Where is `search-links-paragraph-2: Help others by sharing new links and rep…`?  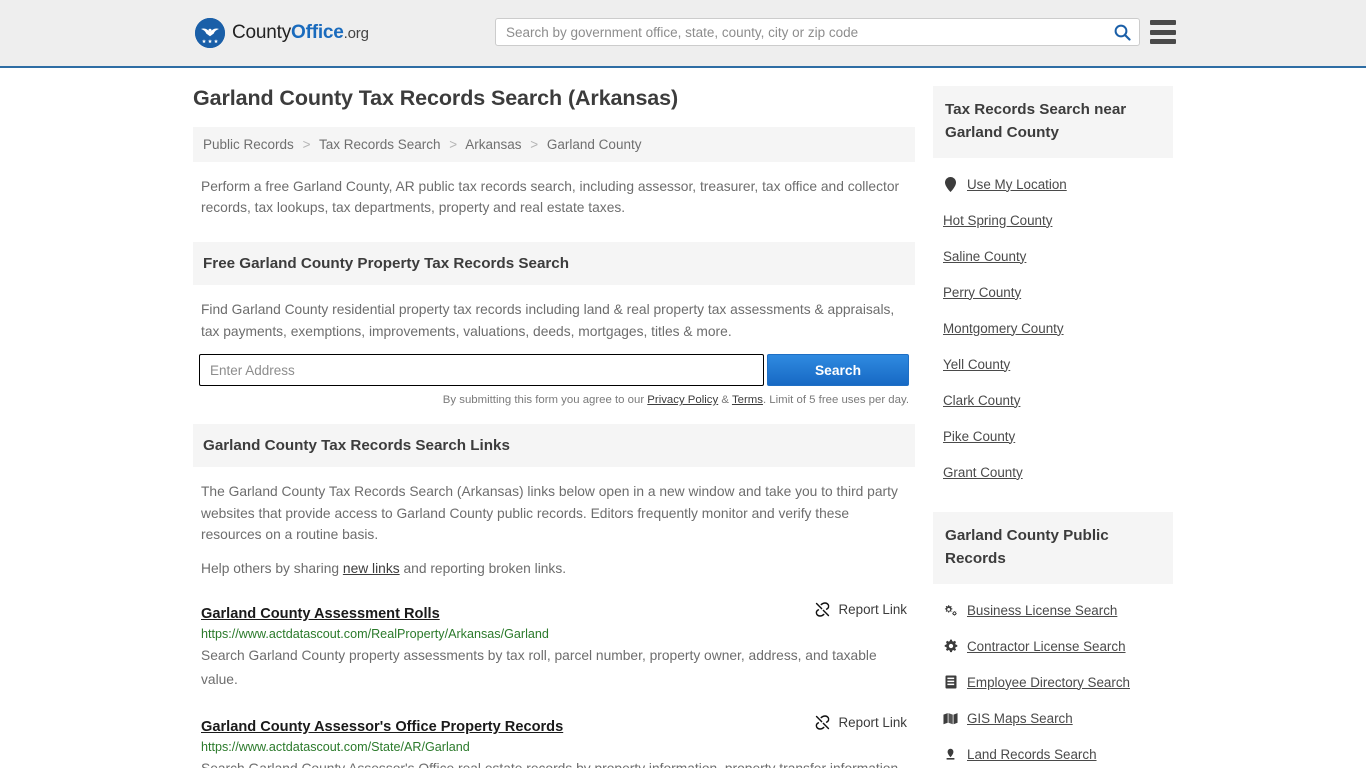
search-links-paragraph-2: Help others by sharing new links and rep… is located at coordinates (554, 569).